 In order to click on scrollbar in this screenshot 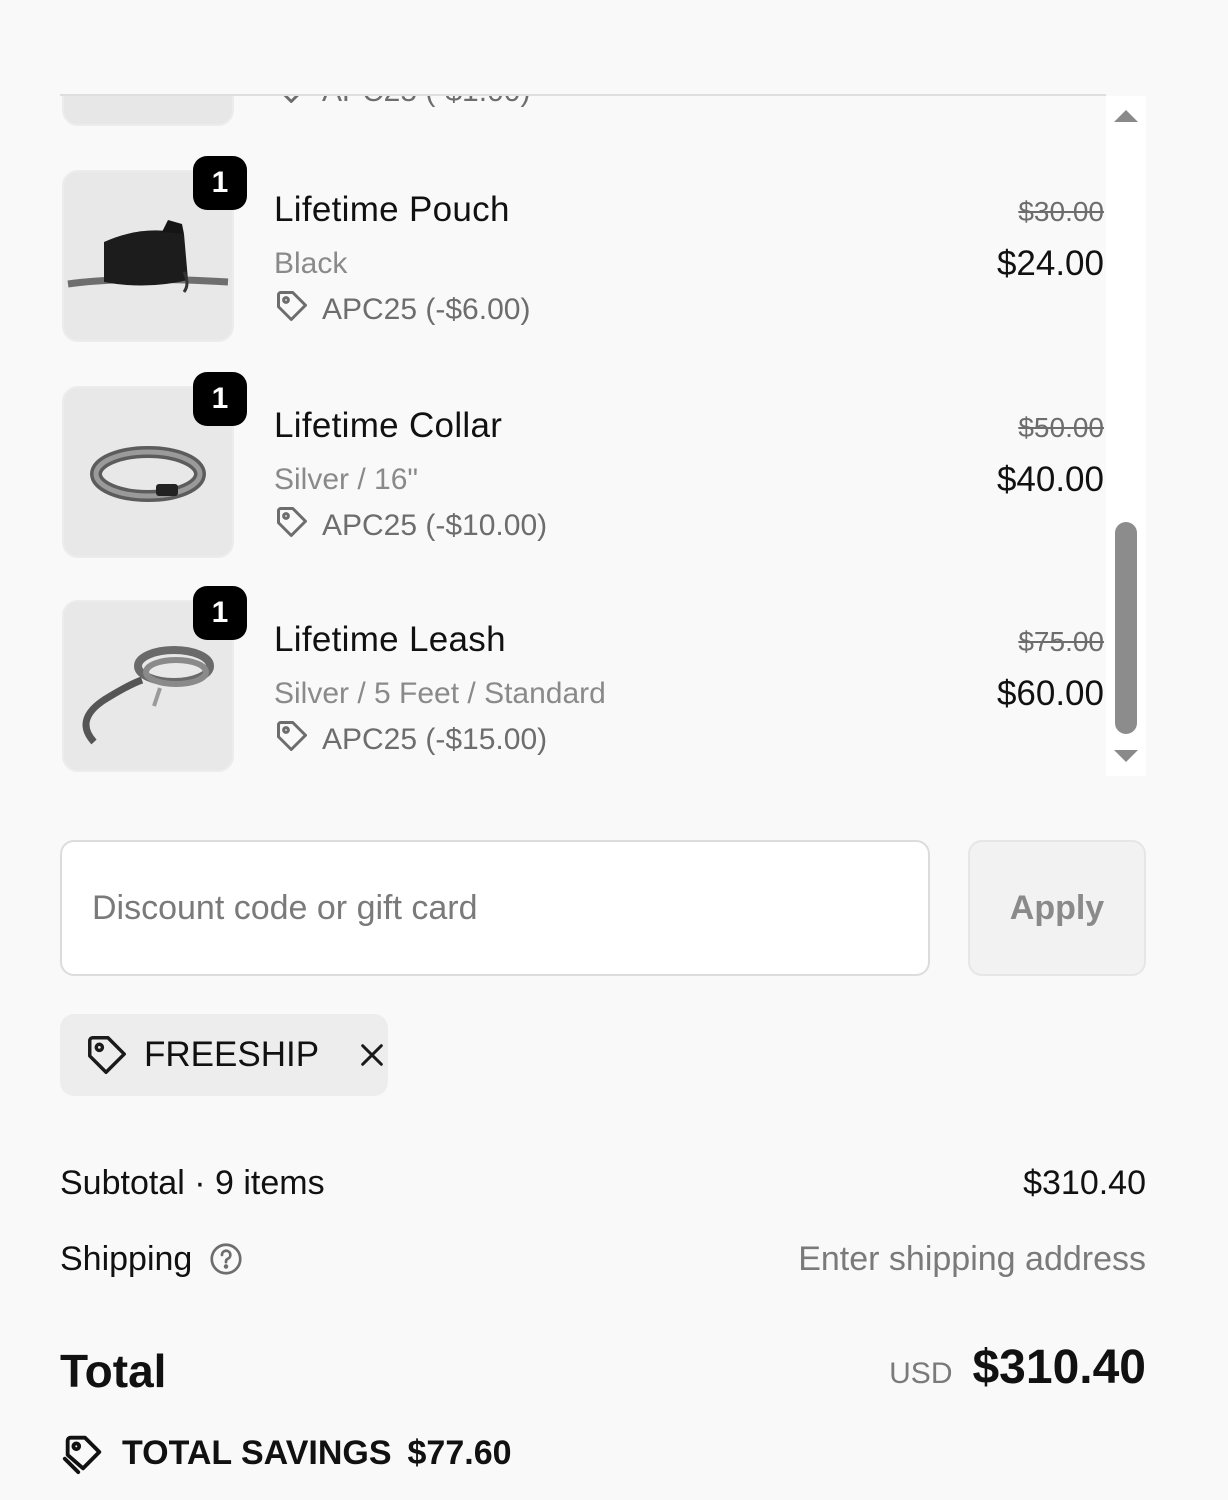, I will do `click(1126, 436)`.